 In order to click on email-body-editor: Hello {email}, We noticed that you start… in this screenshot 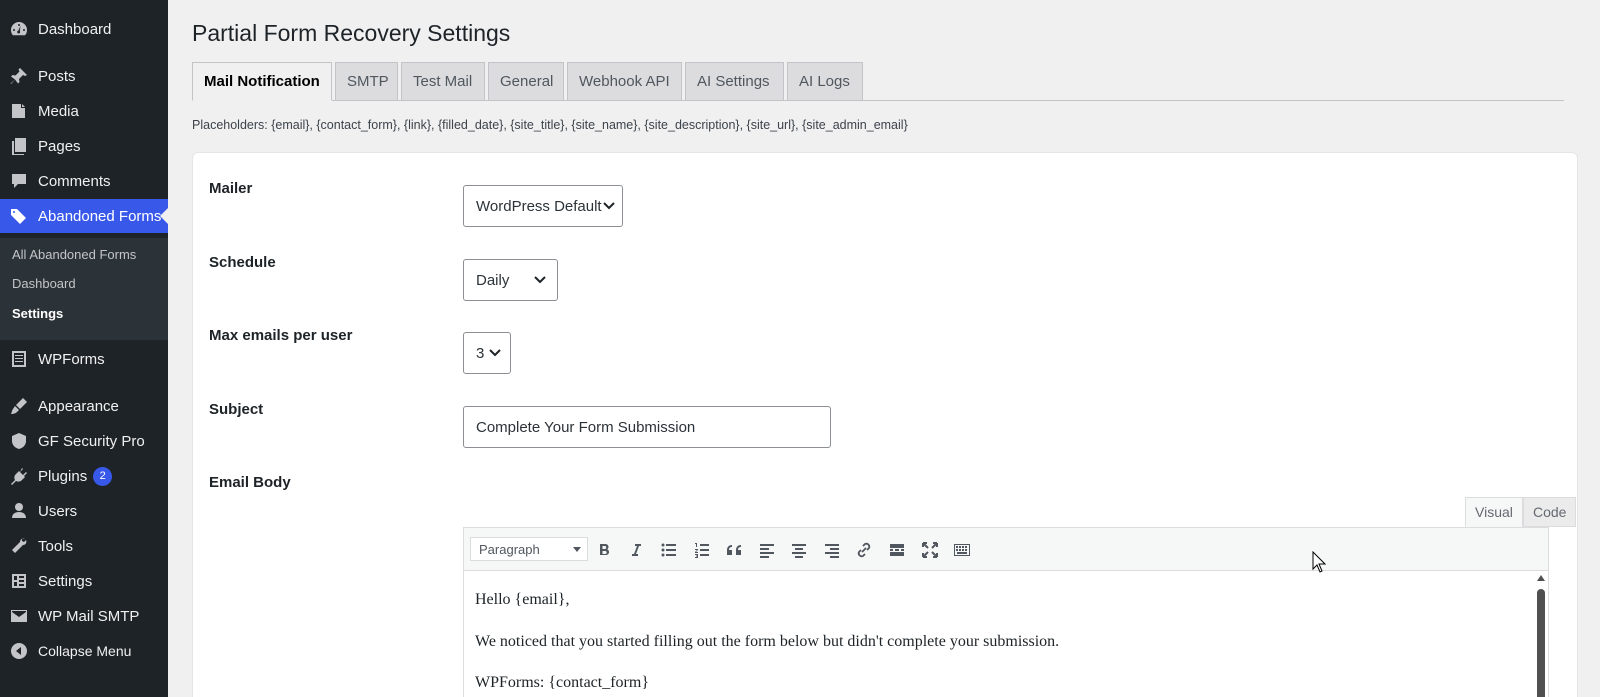, I will do `click(1006, 634)`.